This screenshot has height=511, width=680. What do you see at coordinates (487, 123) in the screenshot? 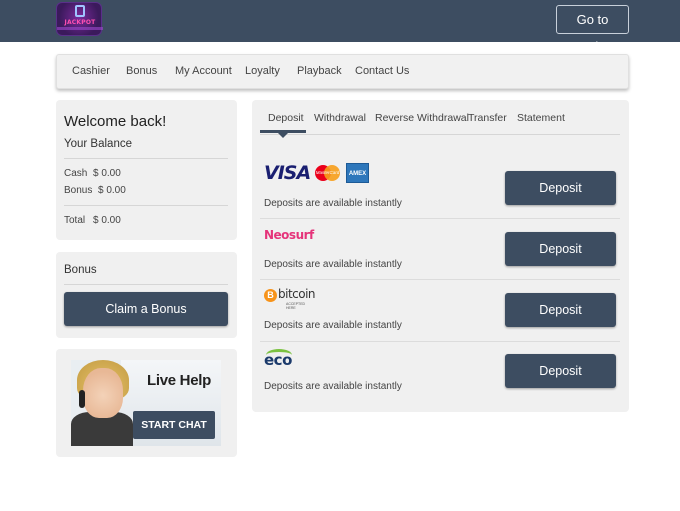
I see `tab-transfer: Transfer` at bounding box center [487, 123].